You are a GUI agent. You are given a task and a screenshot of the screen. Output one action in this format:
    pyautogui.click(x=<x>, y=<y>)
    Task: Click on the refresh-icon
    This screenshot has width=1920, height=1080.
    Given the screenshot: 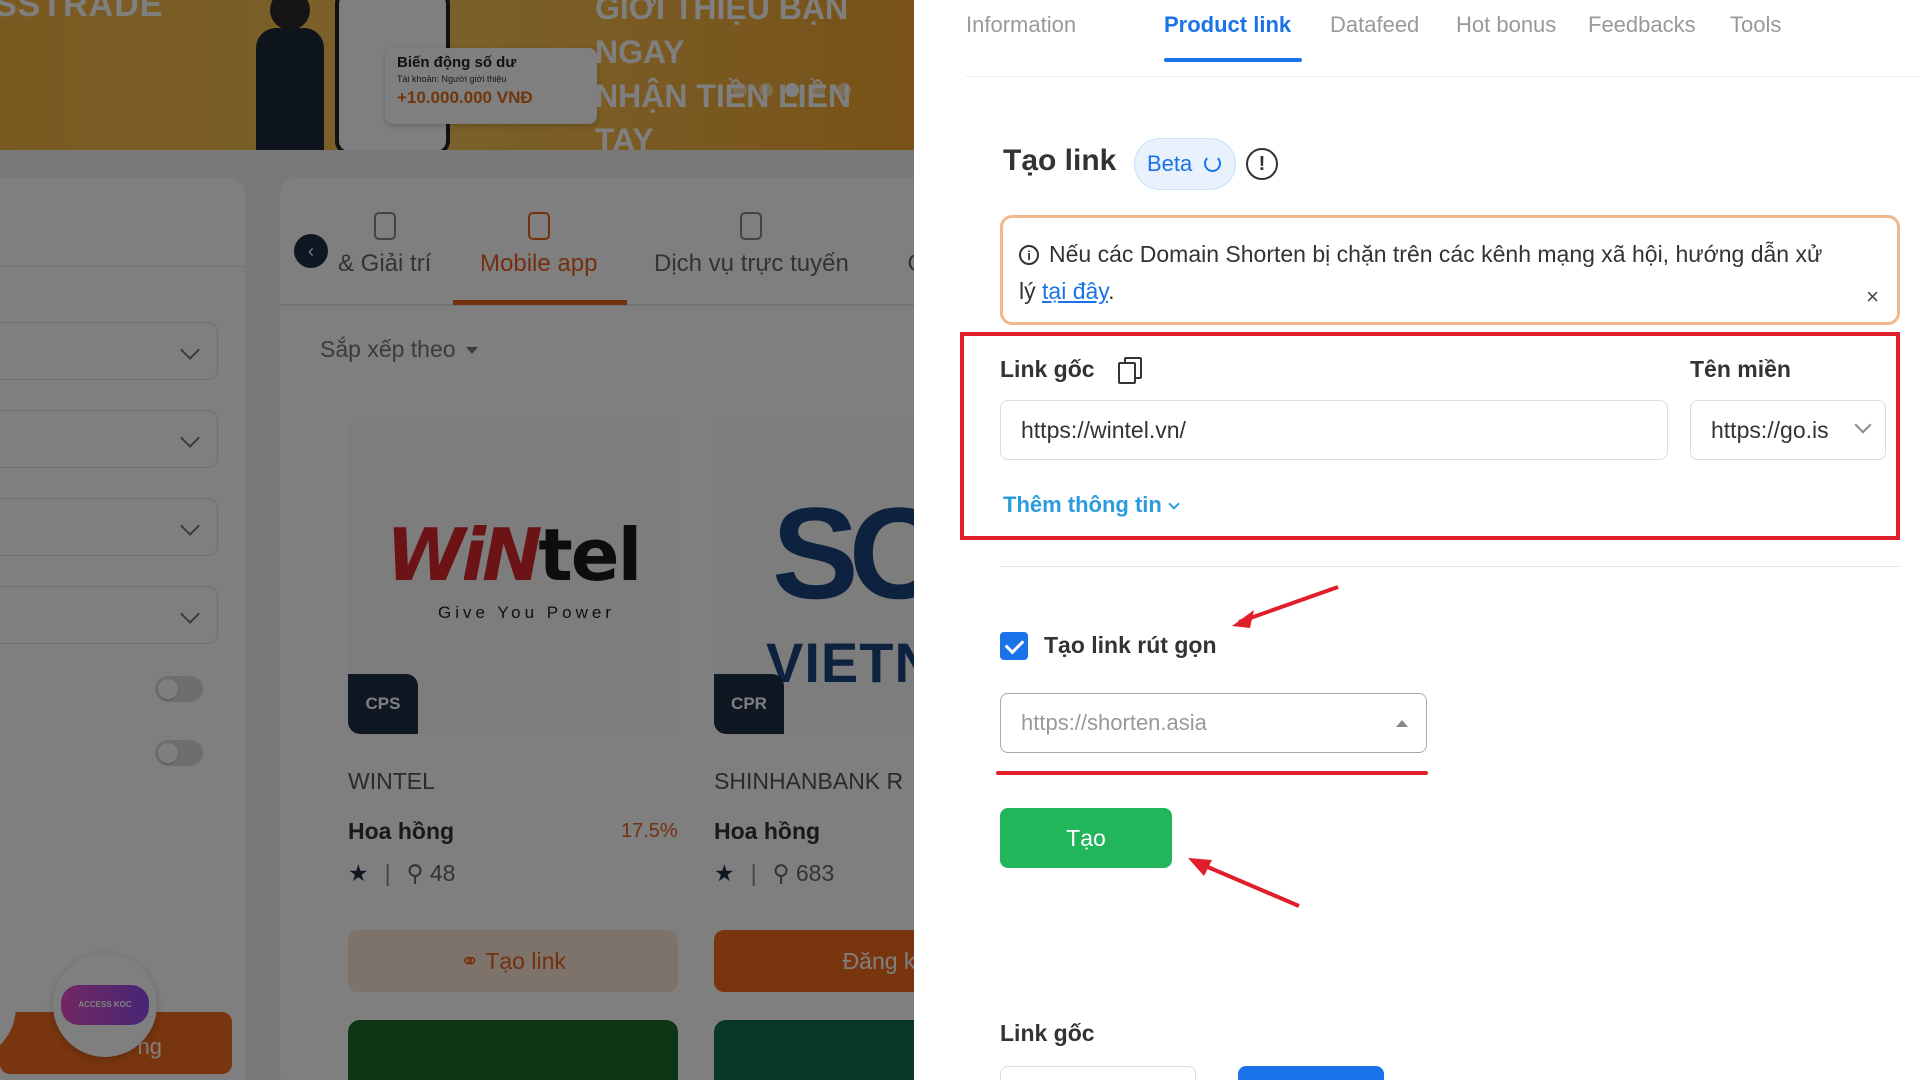 What is the action you would take?
    pyautogui.click(x=1212, y=163)
    